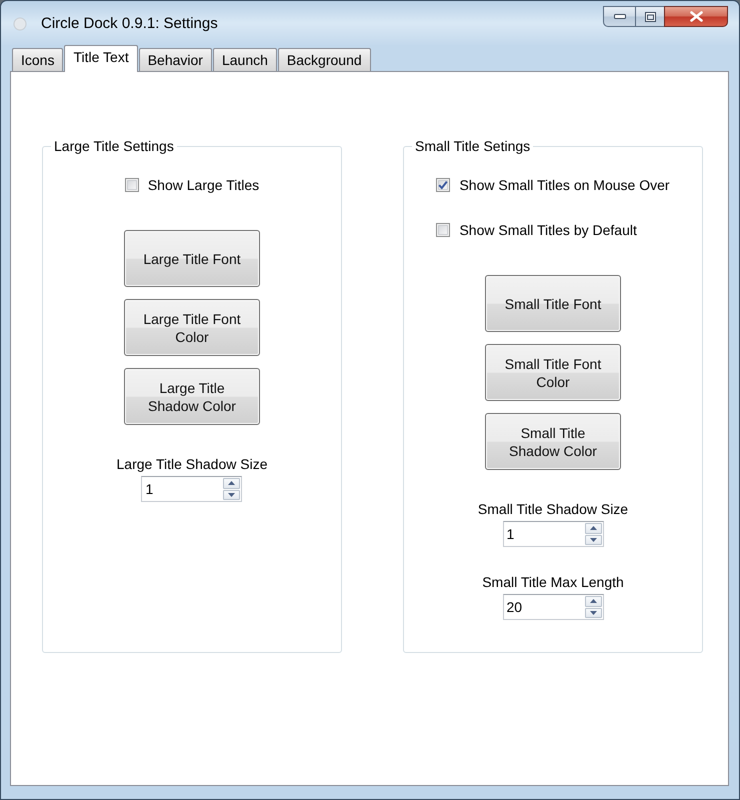 This screenshot has width=740, height=800. What do you see at coordinates (114, 146) in the screenshot?
I see `group-title: Large Title Settings` at bounding box center [114, 146].